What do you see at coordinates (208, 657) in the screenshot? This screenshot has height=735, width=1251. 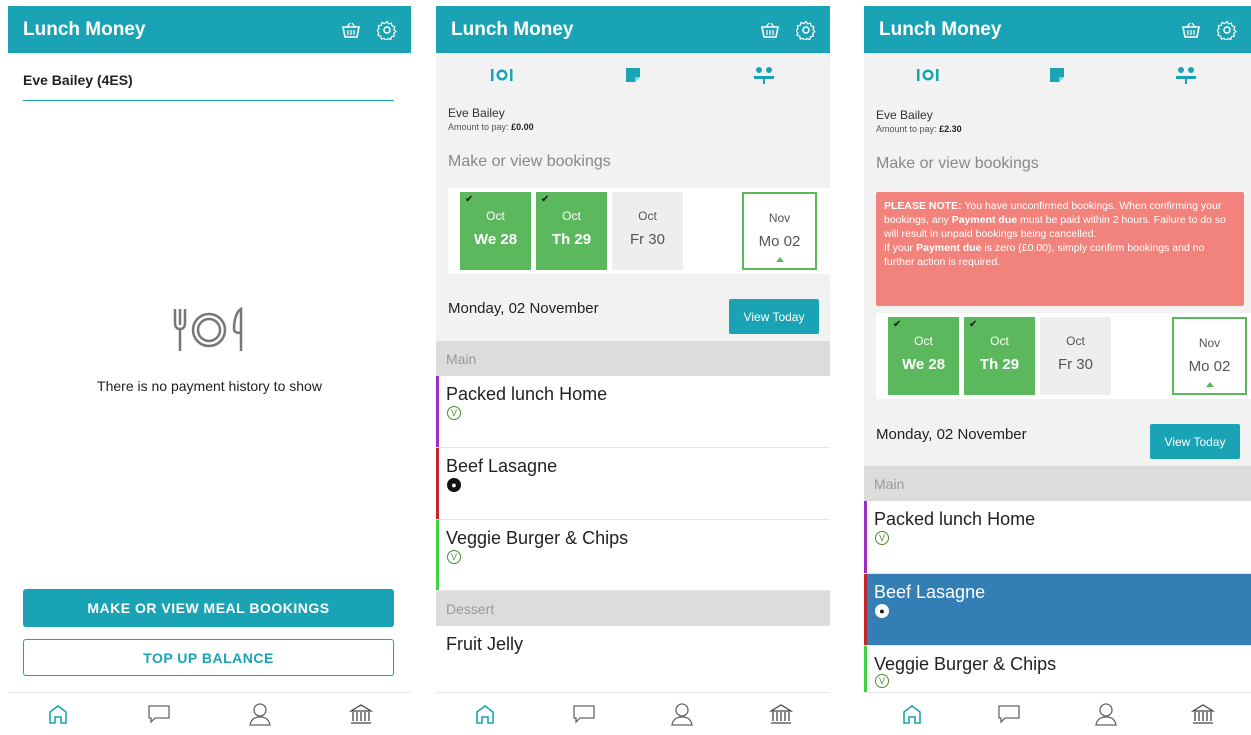 I see `top-up-balance-button: TOP UP BALANCE` at bounding box center [208, 657].